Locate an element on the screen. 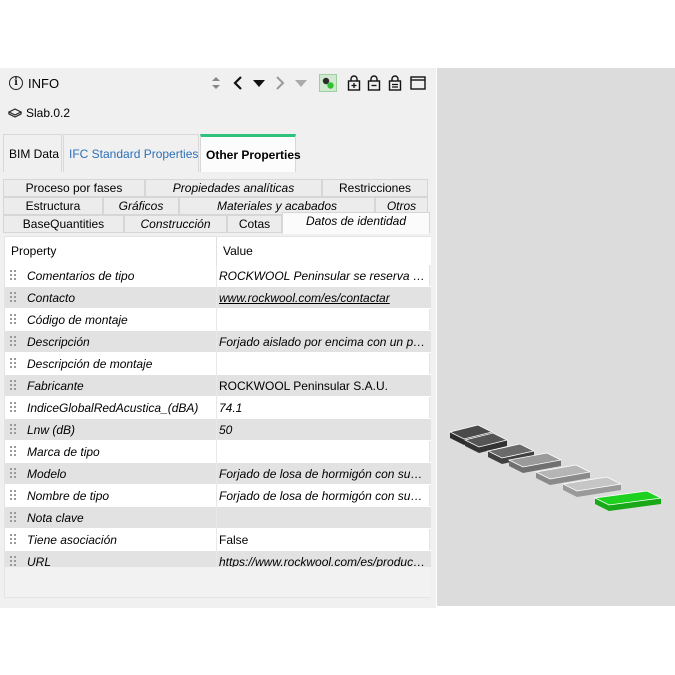 The width and height of the screenshot is (675, 675). subtab-estructura: Estructura is located at coordinates (53, 206).